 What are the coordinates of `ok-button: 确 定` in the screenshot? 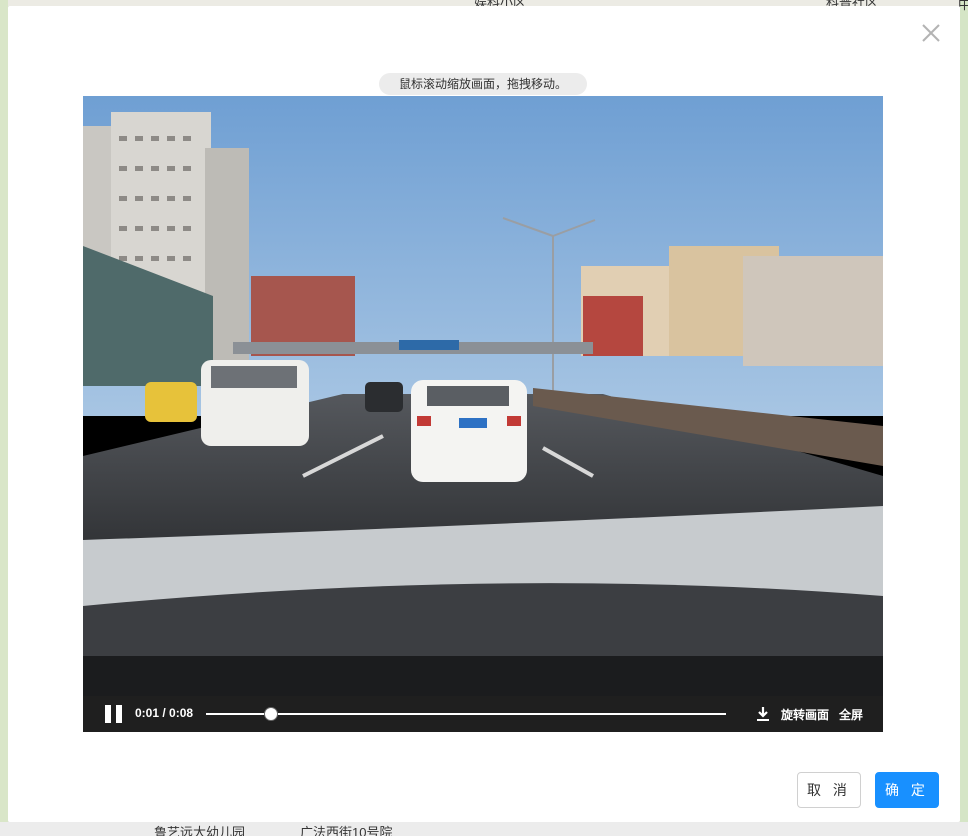 It's located at (907, 790).